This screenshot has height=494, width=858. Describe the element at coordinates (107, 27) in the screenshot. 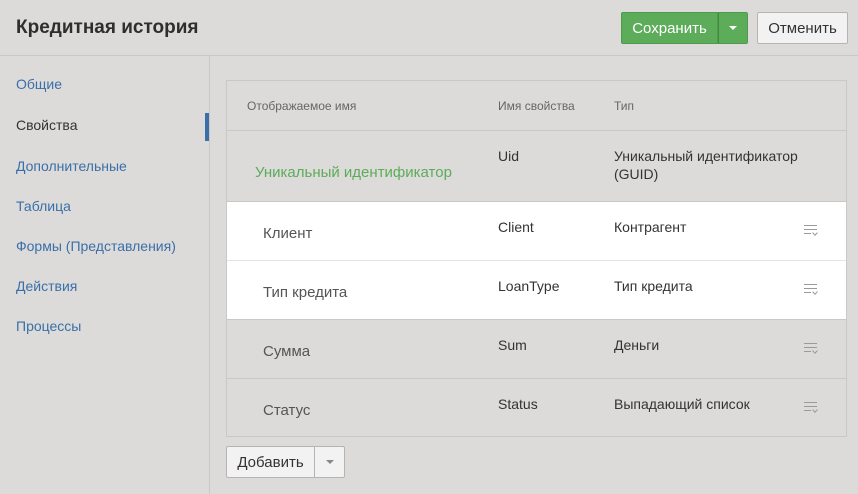

I see `page-title: Кредитная история` at that location.